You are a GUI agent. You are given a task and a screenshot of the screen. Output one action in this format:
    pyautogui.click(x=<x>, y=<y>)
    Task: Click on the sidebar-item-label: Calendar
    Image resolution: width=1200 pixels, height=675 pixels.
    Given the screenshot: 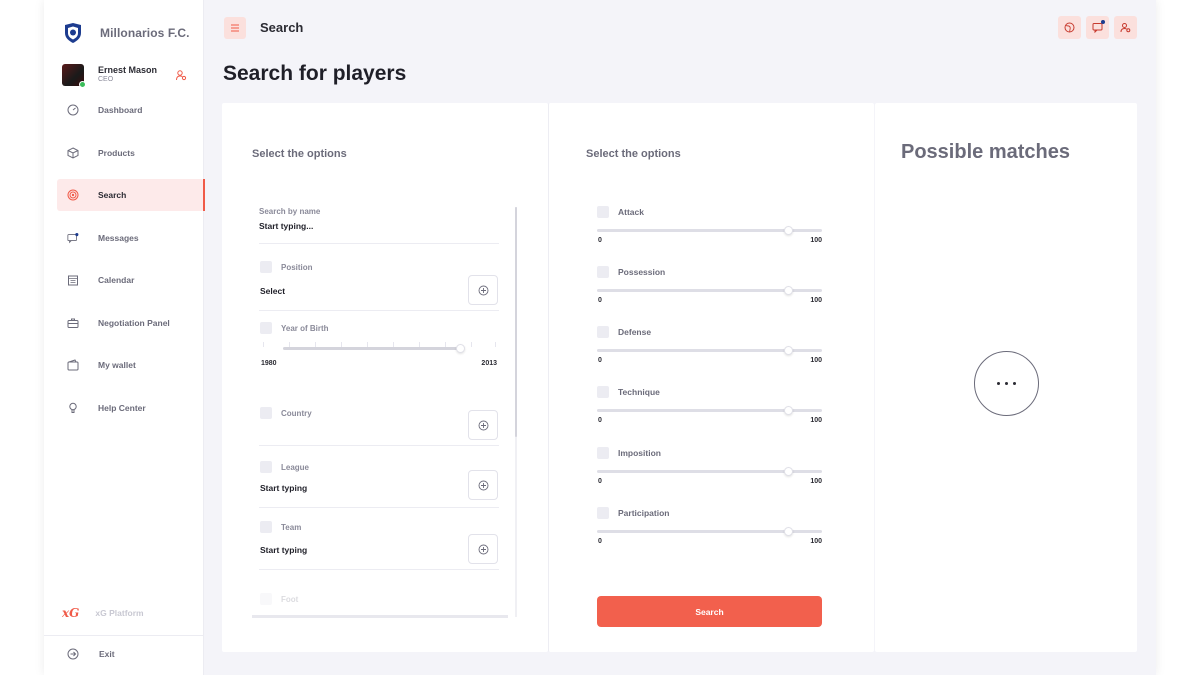 What is the action you would take?
    pyautogui.click(x=116, y=280)
    